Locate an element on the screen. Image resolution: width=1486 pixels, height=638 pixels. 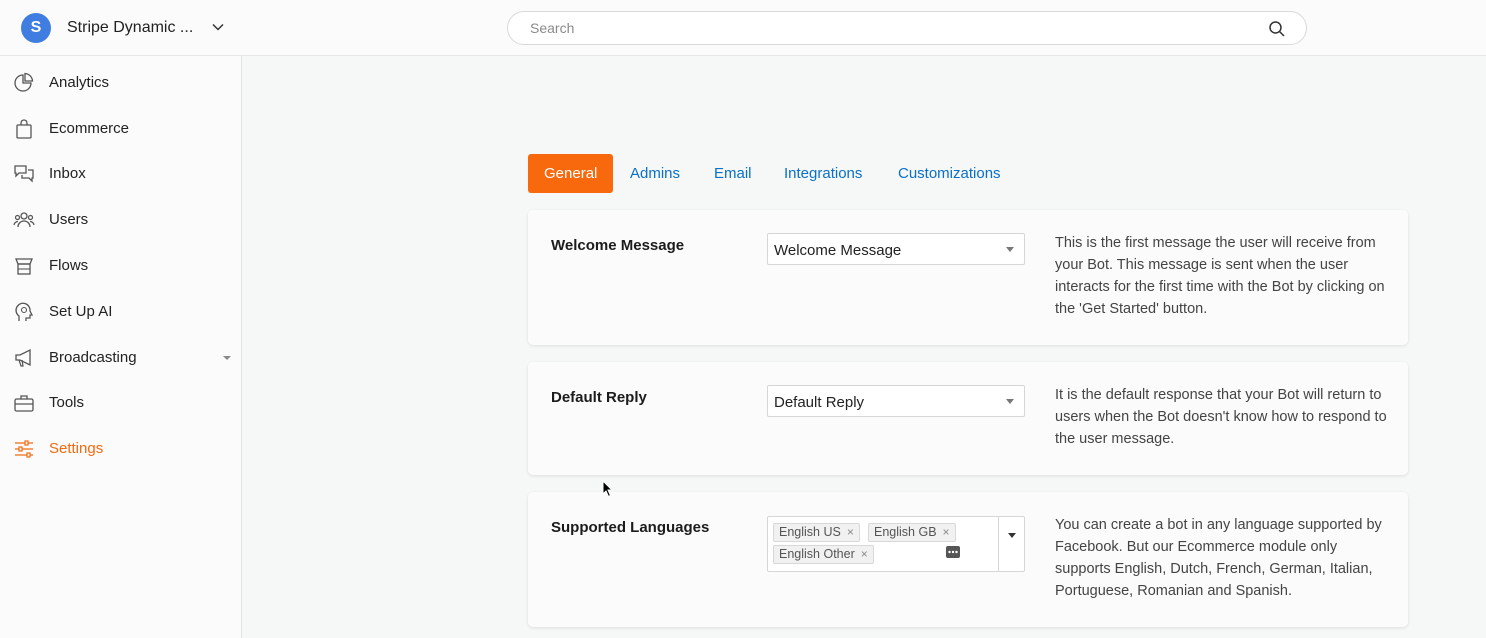
sidebar-item-set-up-ai: Set Up AI is located at coordinates (120, 312).